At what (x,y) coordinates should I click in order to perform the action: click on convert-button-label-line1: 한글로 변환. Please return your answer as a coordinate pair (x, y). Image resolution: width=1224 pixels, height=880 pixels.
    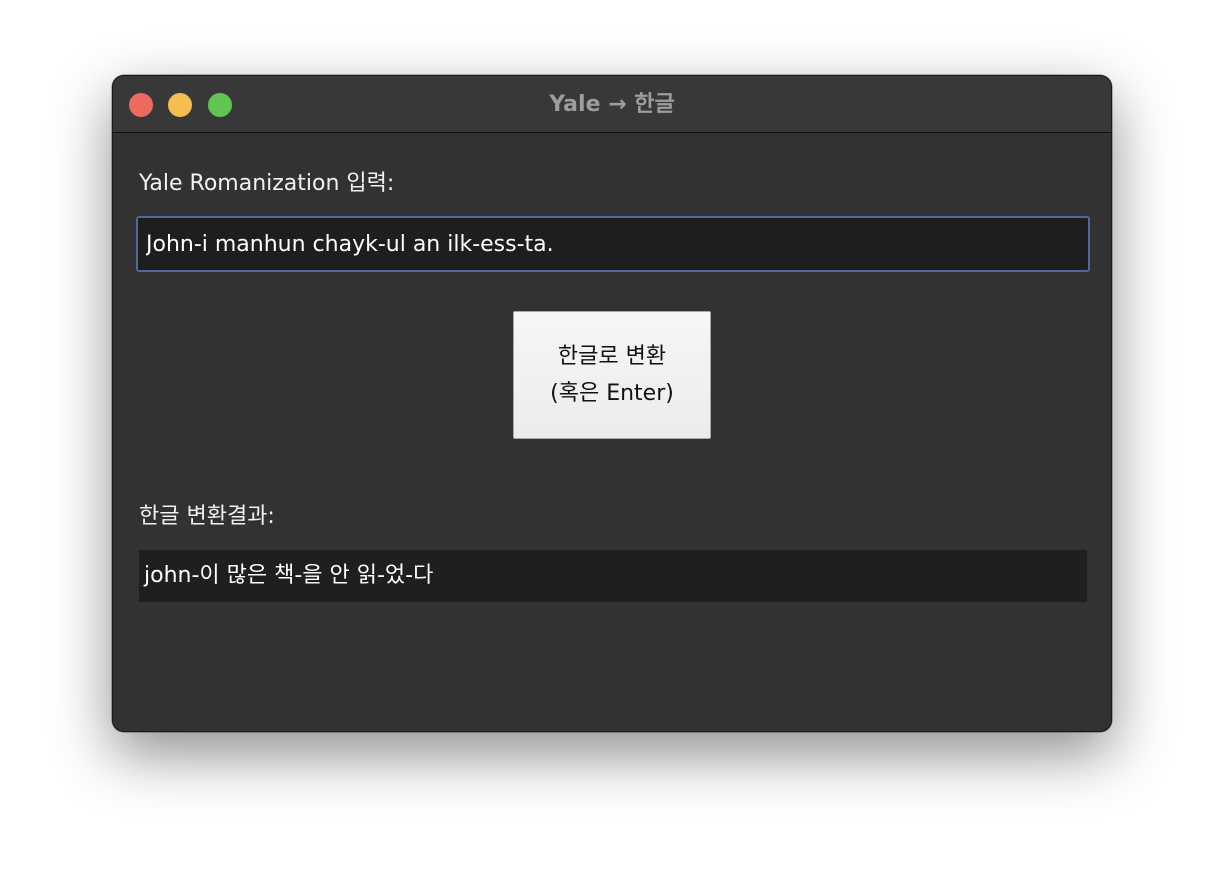
    Looking at the image, I should click on (612, 356).